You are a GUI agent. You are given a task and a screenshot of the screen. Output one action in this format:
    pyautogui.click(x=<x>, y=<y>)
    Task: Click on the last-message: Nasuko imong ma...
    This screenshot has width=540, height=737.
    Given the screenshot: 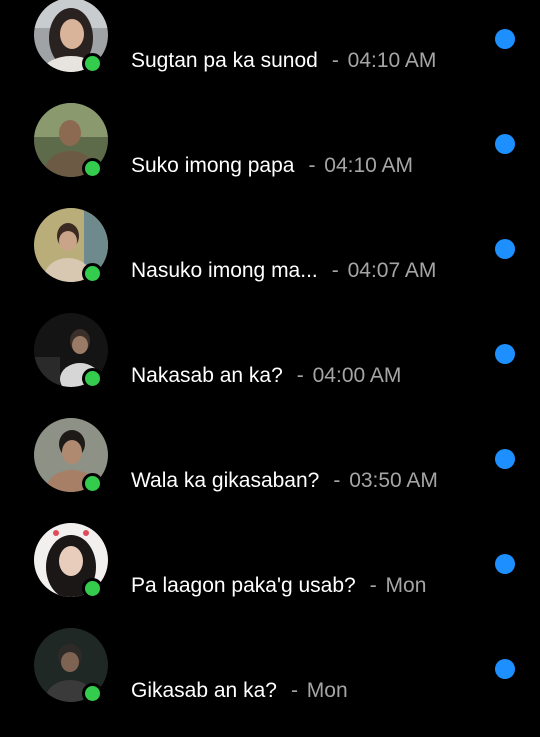 What is the action you would take?
    pyautogui.click(x=224, y=270)
    